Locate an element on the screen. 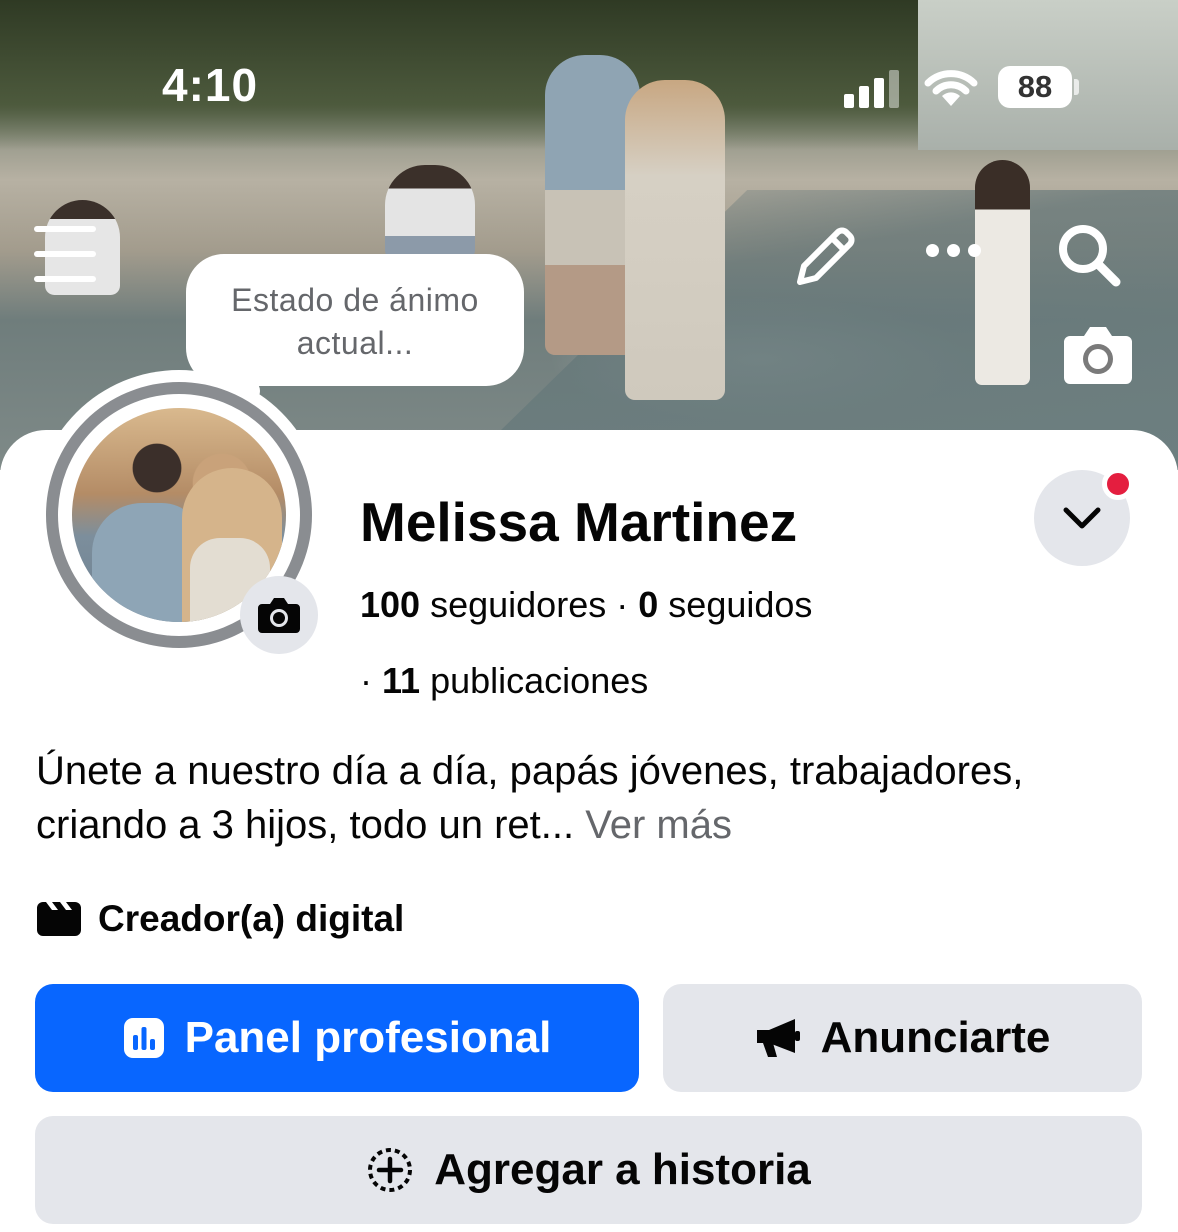 The height and width of the screenshot is (1232, 1178). following-count: 0 is located at coordinates (648, 604).